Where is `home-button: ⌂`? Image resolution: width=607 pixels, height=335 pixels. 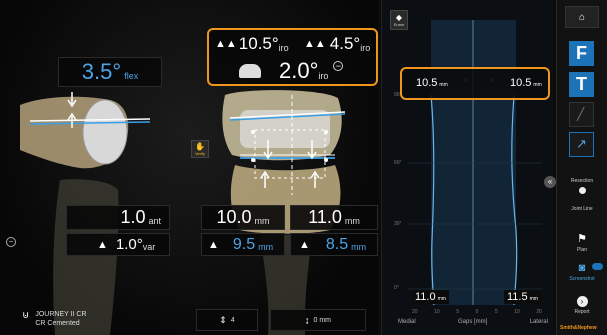 home-button: ⌂ is located at coordinates (582, 17).